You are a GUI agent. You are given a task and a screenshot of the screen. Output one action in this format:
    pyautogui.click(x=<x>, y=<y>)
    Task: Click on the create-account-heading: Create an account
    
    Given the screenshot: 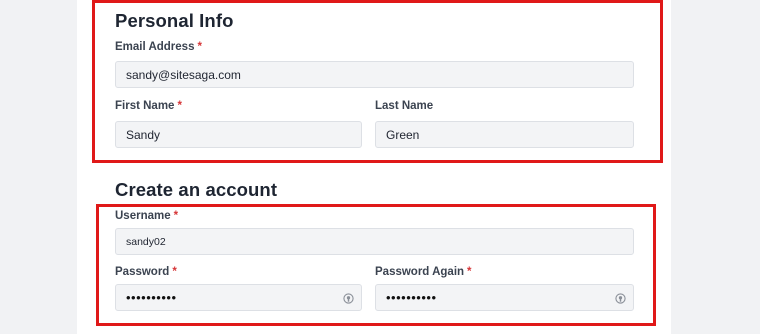 What is the action you would take?
    pyautogui.click(x=196, y=189)
    